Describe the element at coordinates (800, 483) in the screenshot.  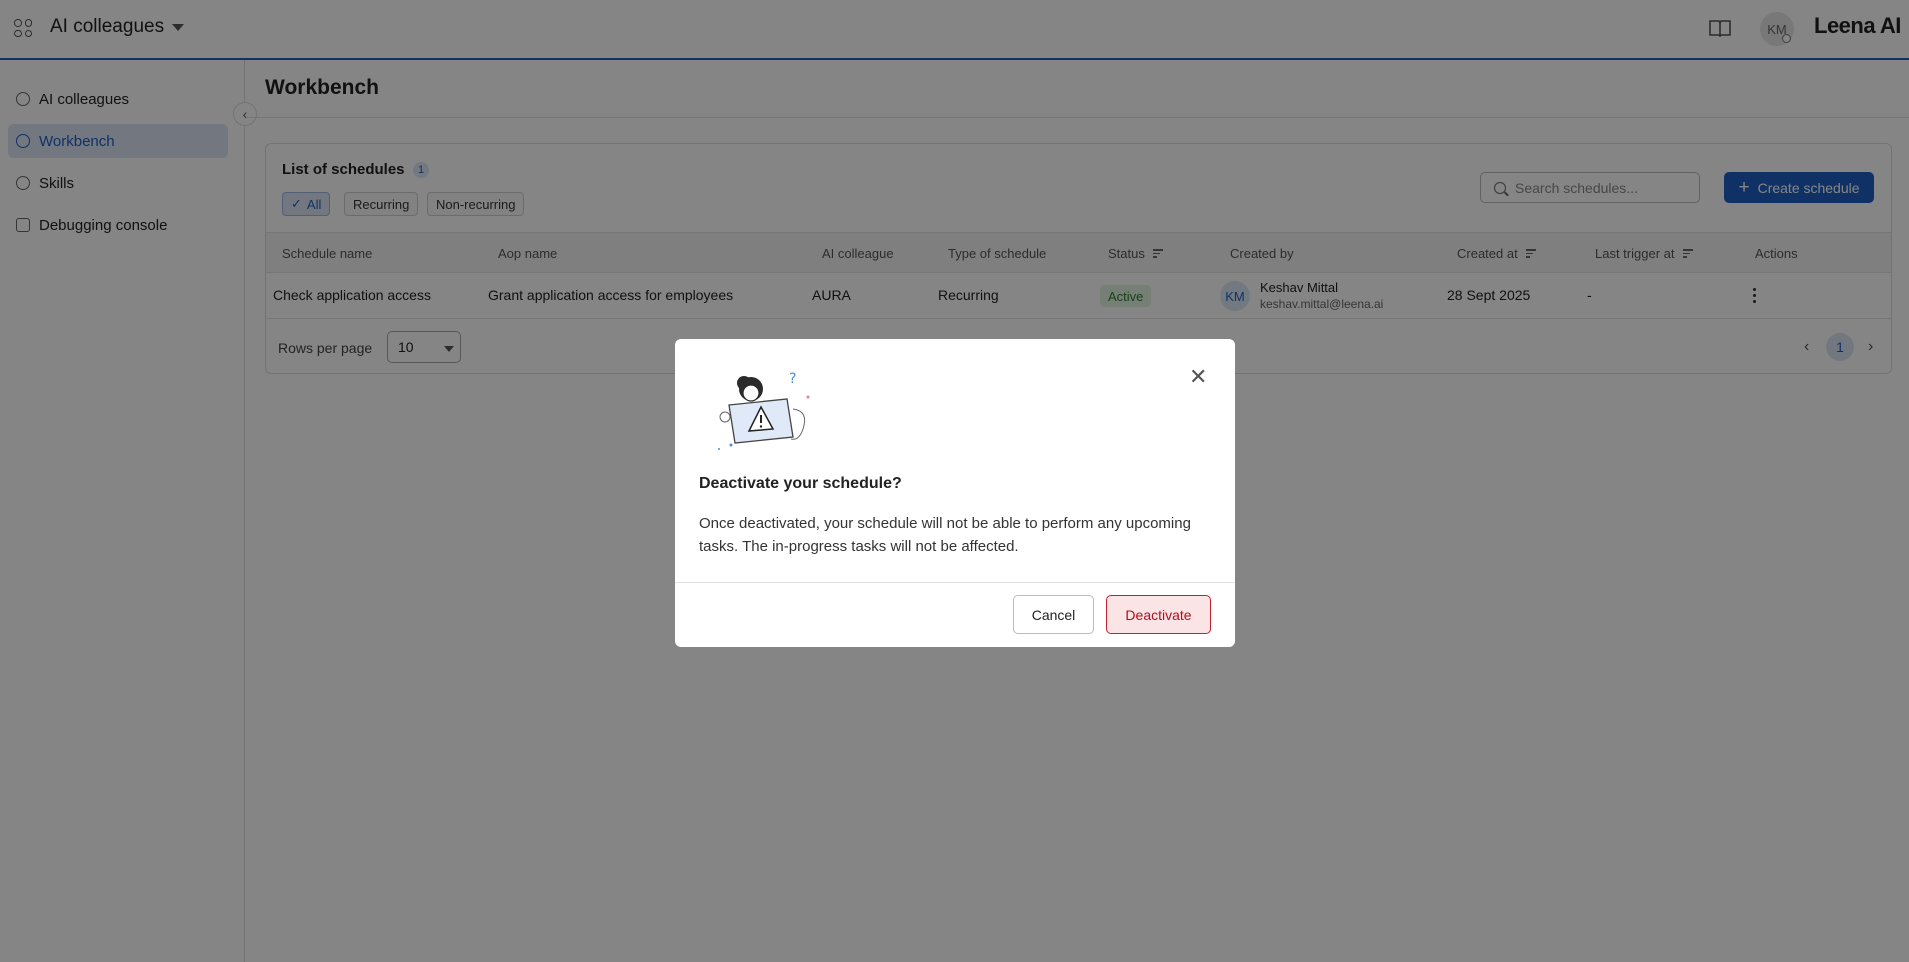
I see `dialog-title: Deactivate your schedule?` at that location.